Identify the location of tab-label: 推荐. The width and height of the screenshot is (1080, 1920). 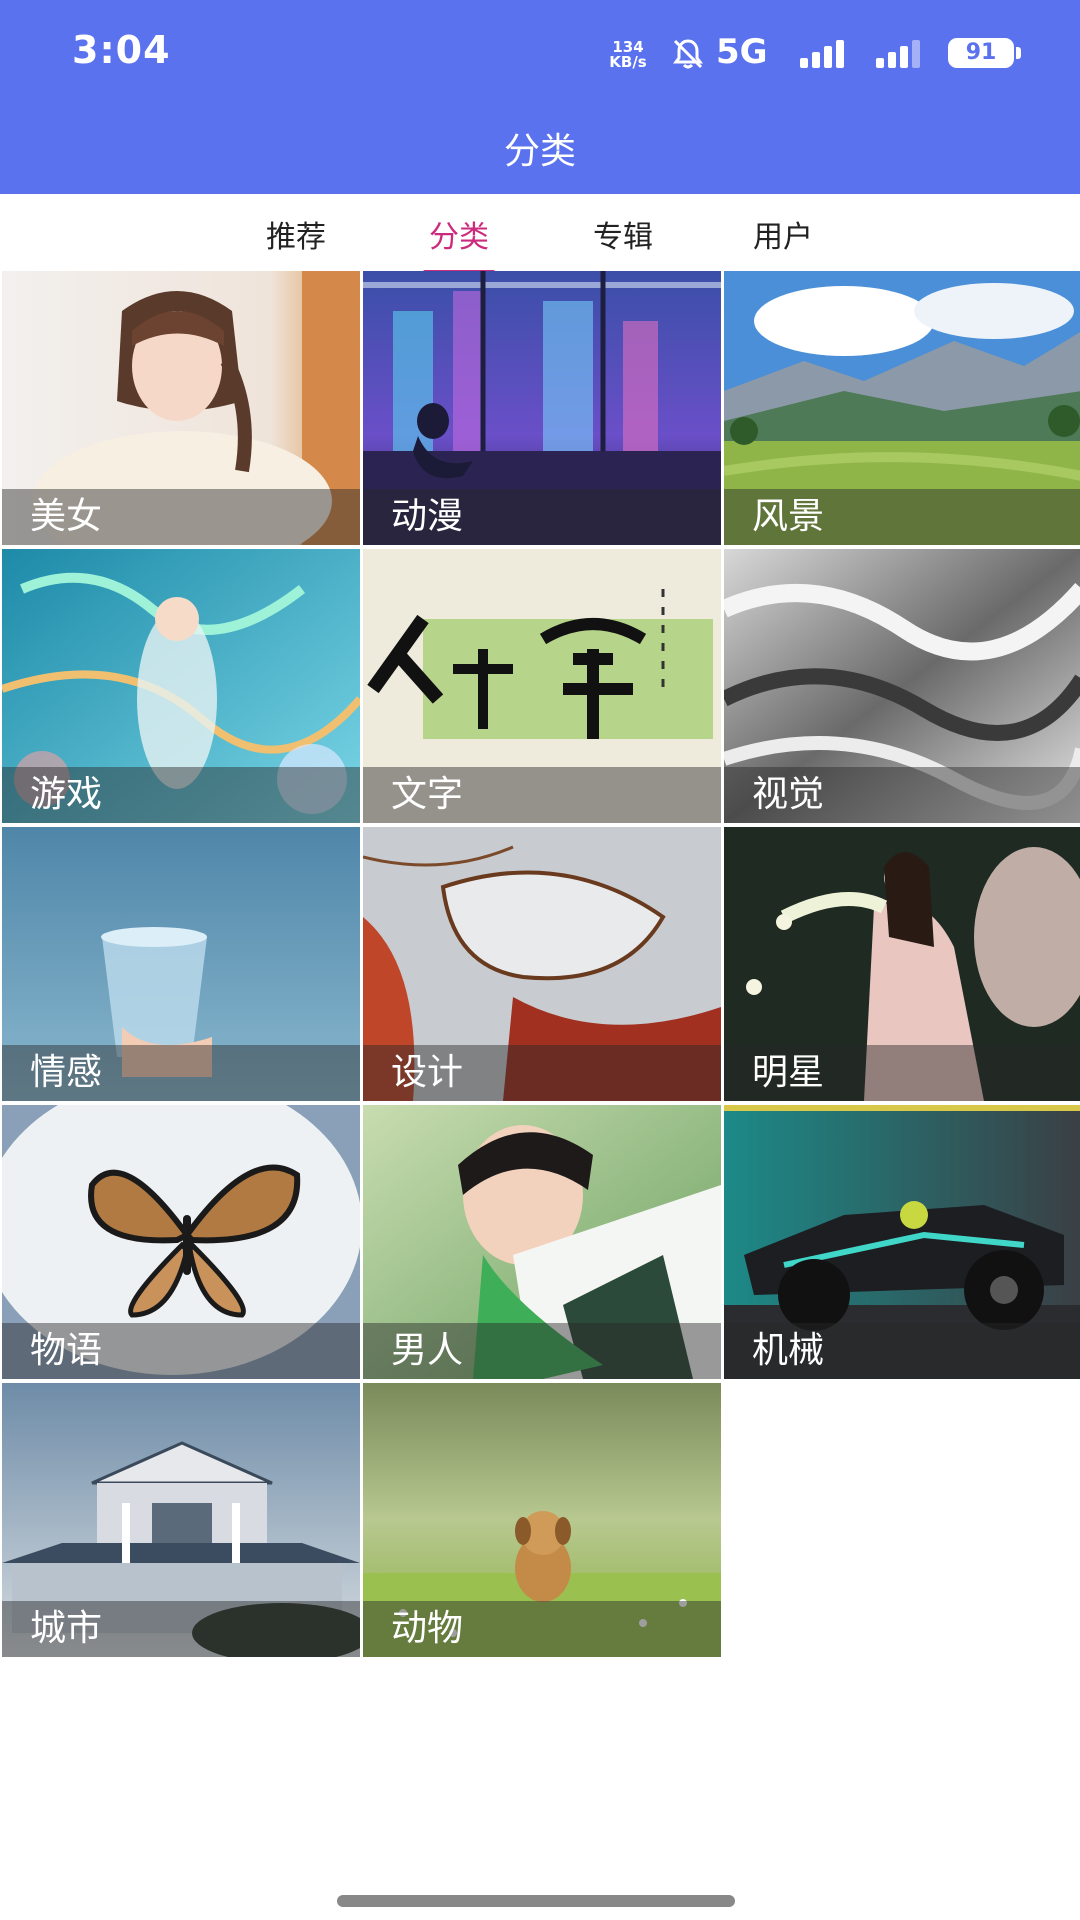
(296, 237).